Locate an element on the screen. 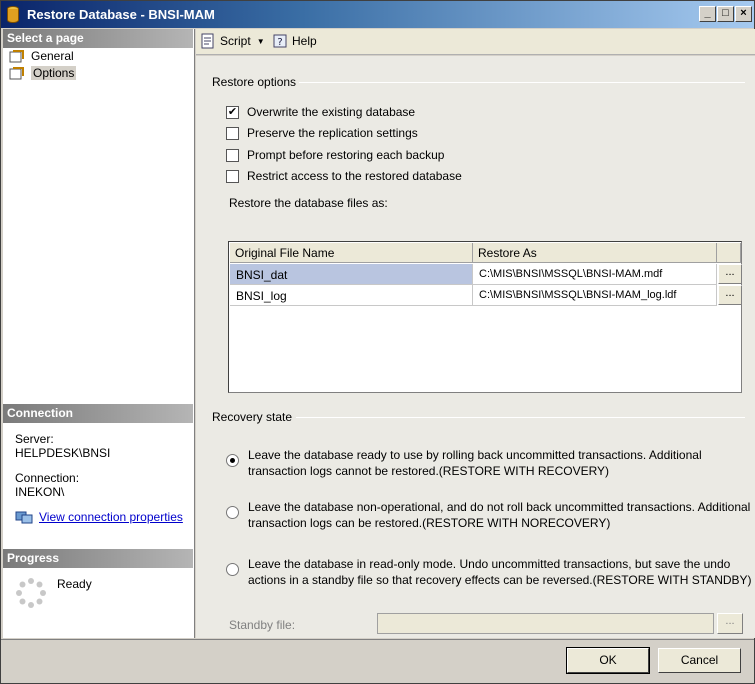 The height and width of the screenshot is (684, 755). server-label: Server: is located at coordinates (34, 439).